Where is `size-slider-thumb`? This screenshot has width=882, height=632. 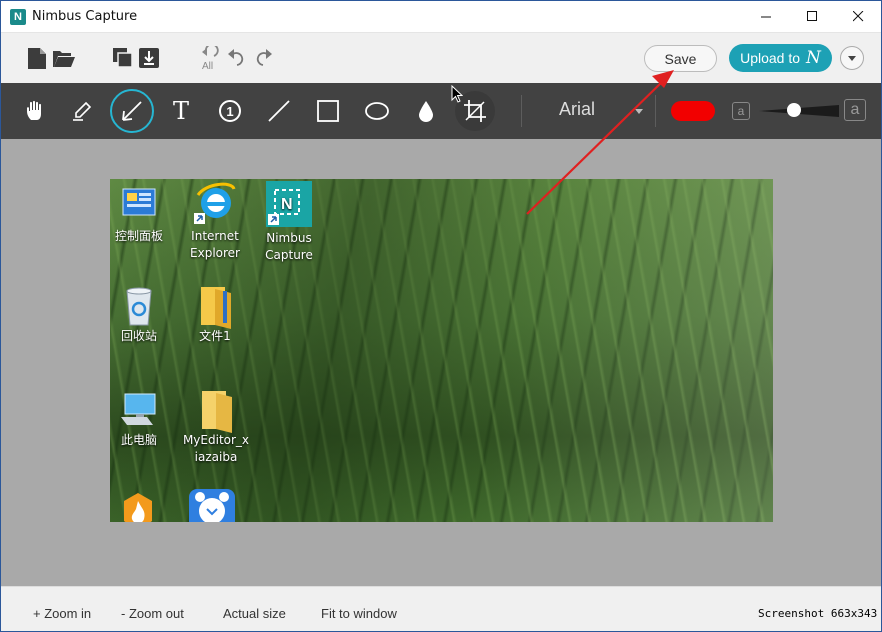 size-slider-thumb is located at coordinates (794, 110).